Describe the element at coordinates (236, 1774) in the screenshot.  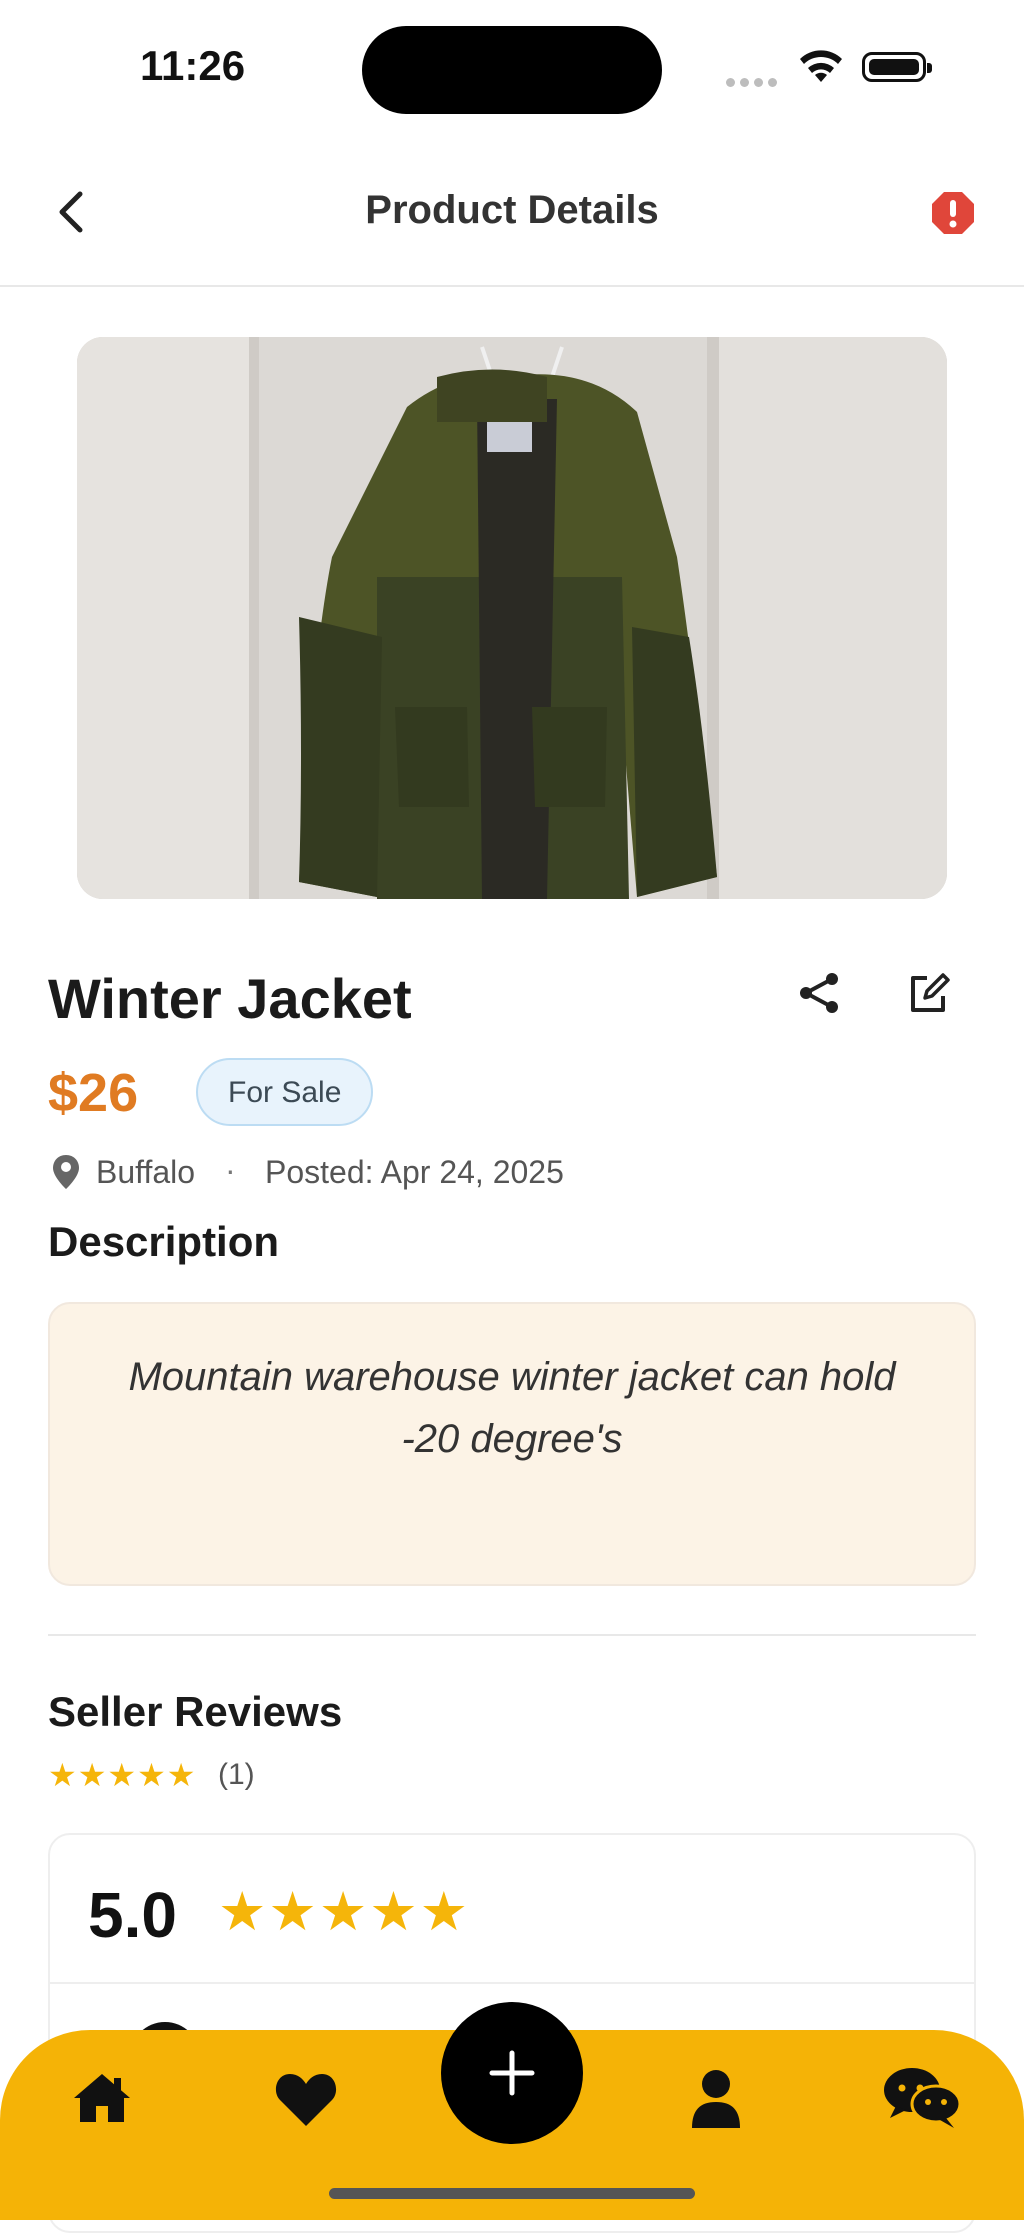
I see `review-count: (1)` at that location.